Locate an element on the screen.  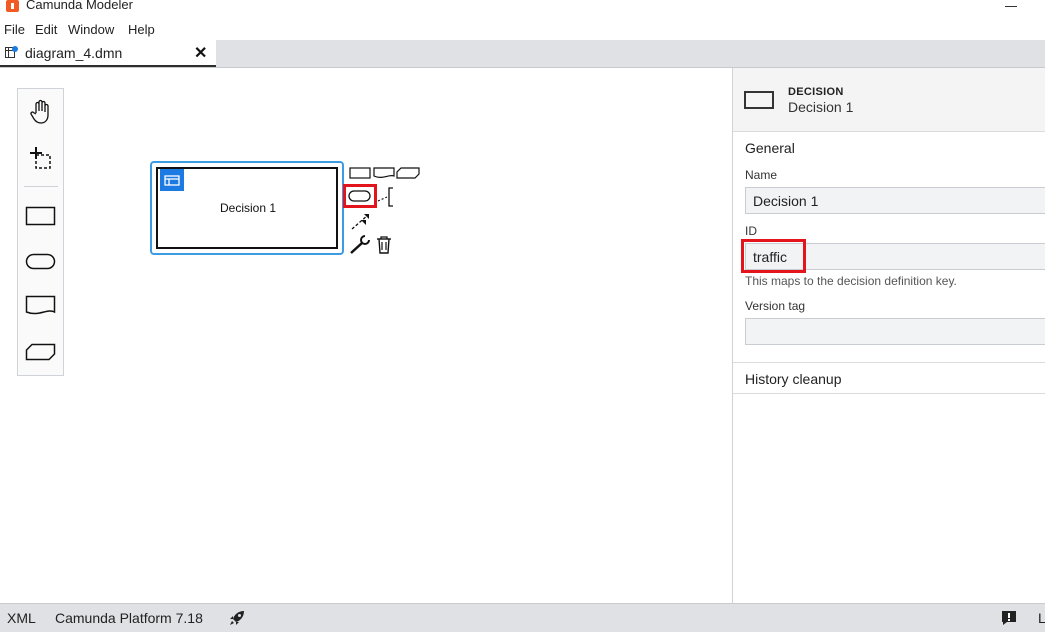
trash-icon is located at coordinates (384, 245).